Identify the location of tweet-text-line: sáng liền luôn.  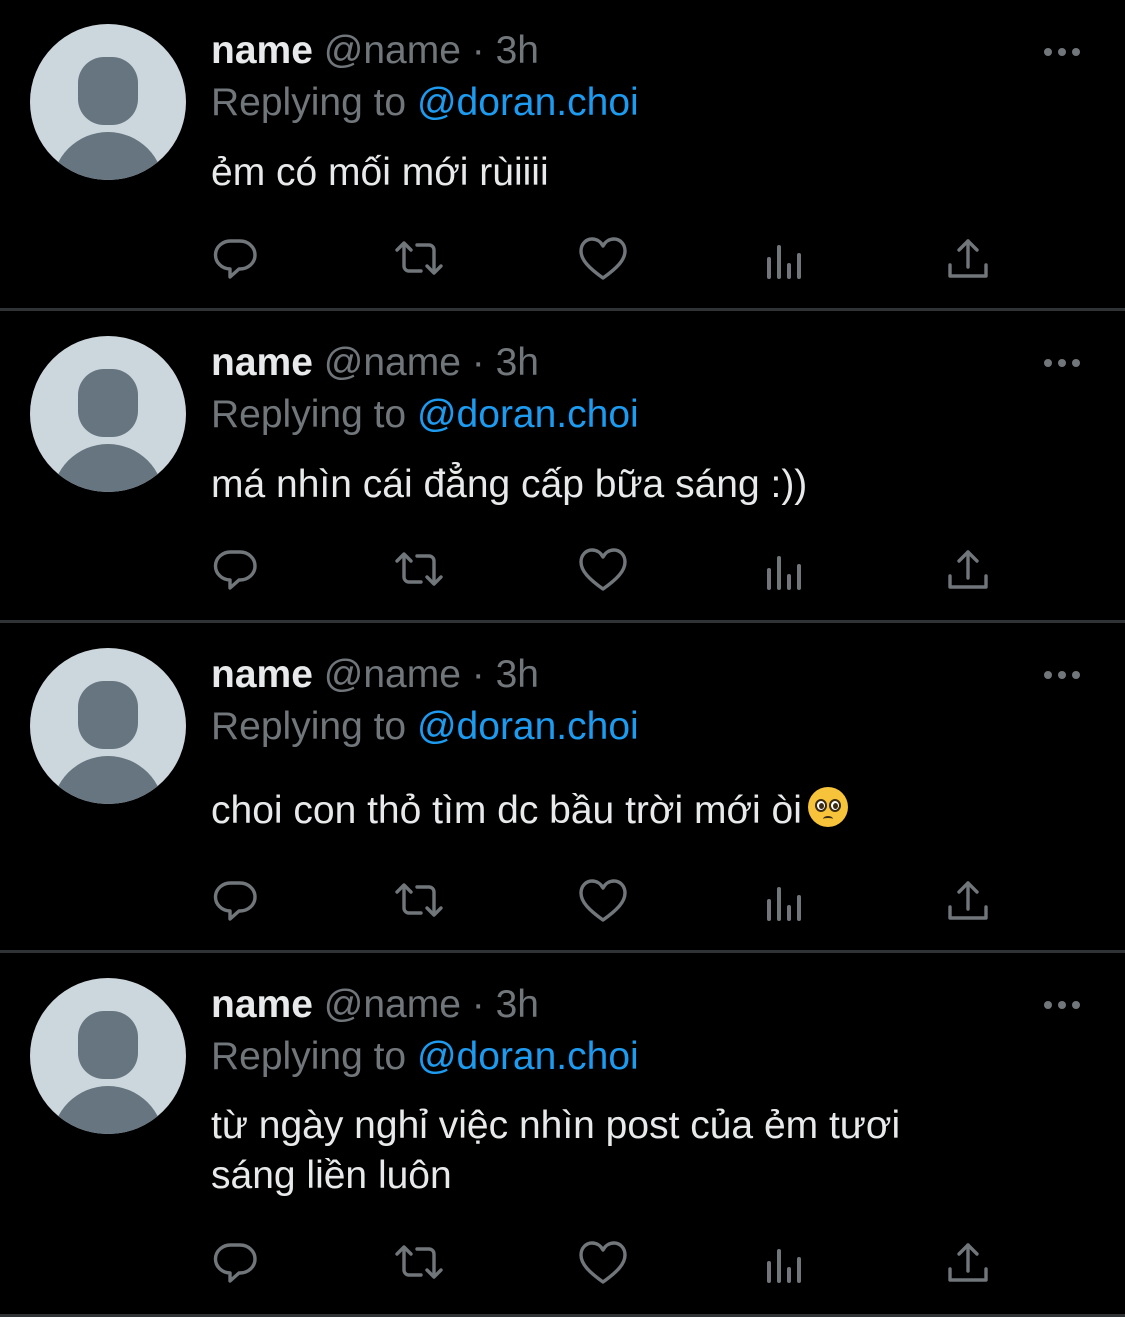
(331, 1175).